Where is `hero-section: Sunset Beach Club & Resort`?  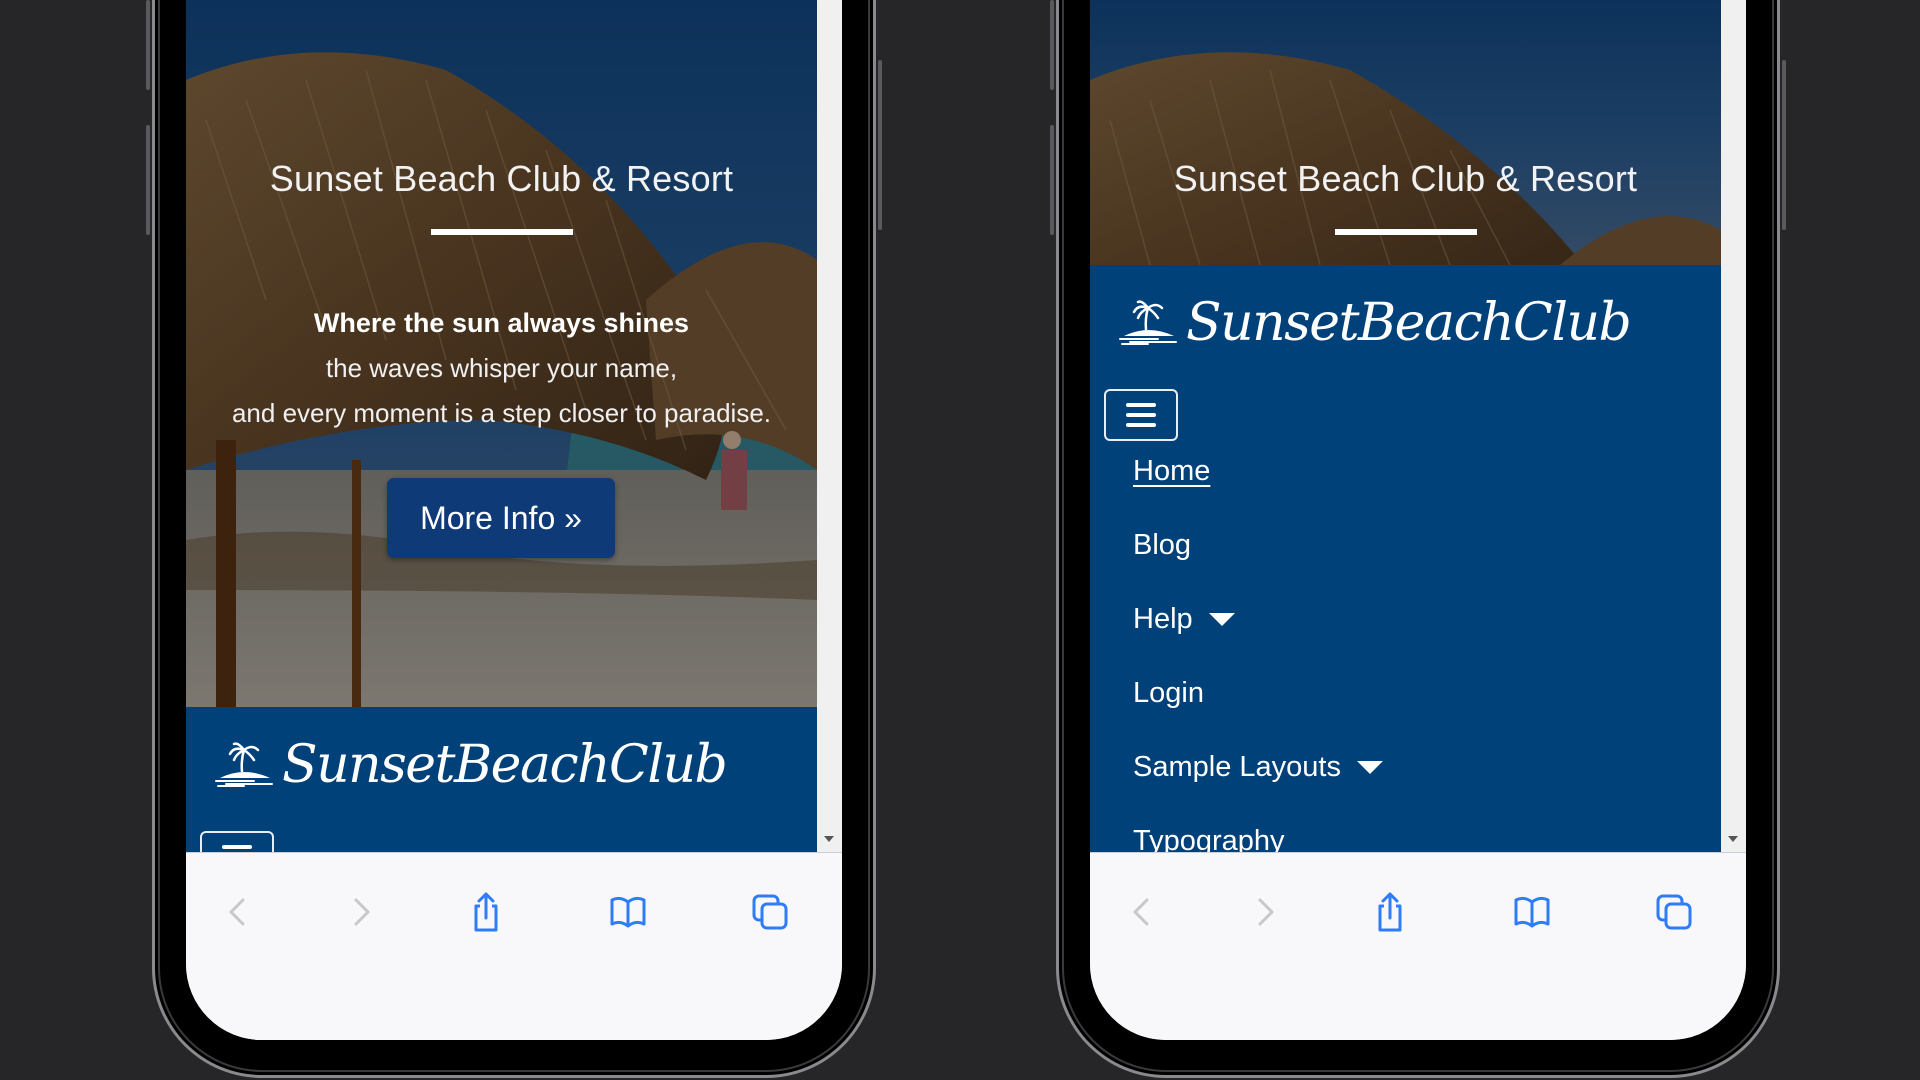 hero-section: Sunset Beach Club & Resort is located at coordinates (1405, 132).